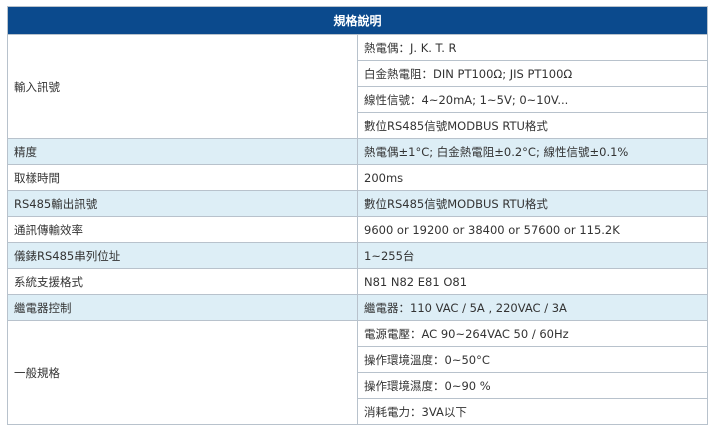 The image size is (718, 447). I want to click on table-header-row: 規格說明, so click(357, 20).